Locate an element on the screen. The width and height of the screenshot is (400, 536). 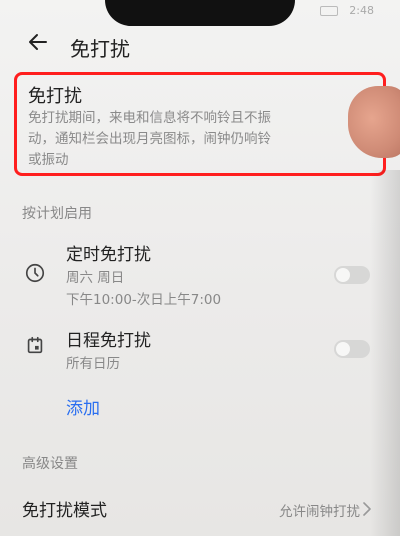
section-label-schedule: 按计划启用 is located at coordinates (57, 214).